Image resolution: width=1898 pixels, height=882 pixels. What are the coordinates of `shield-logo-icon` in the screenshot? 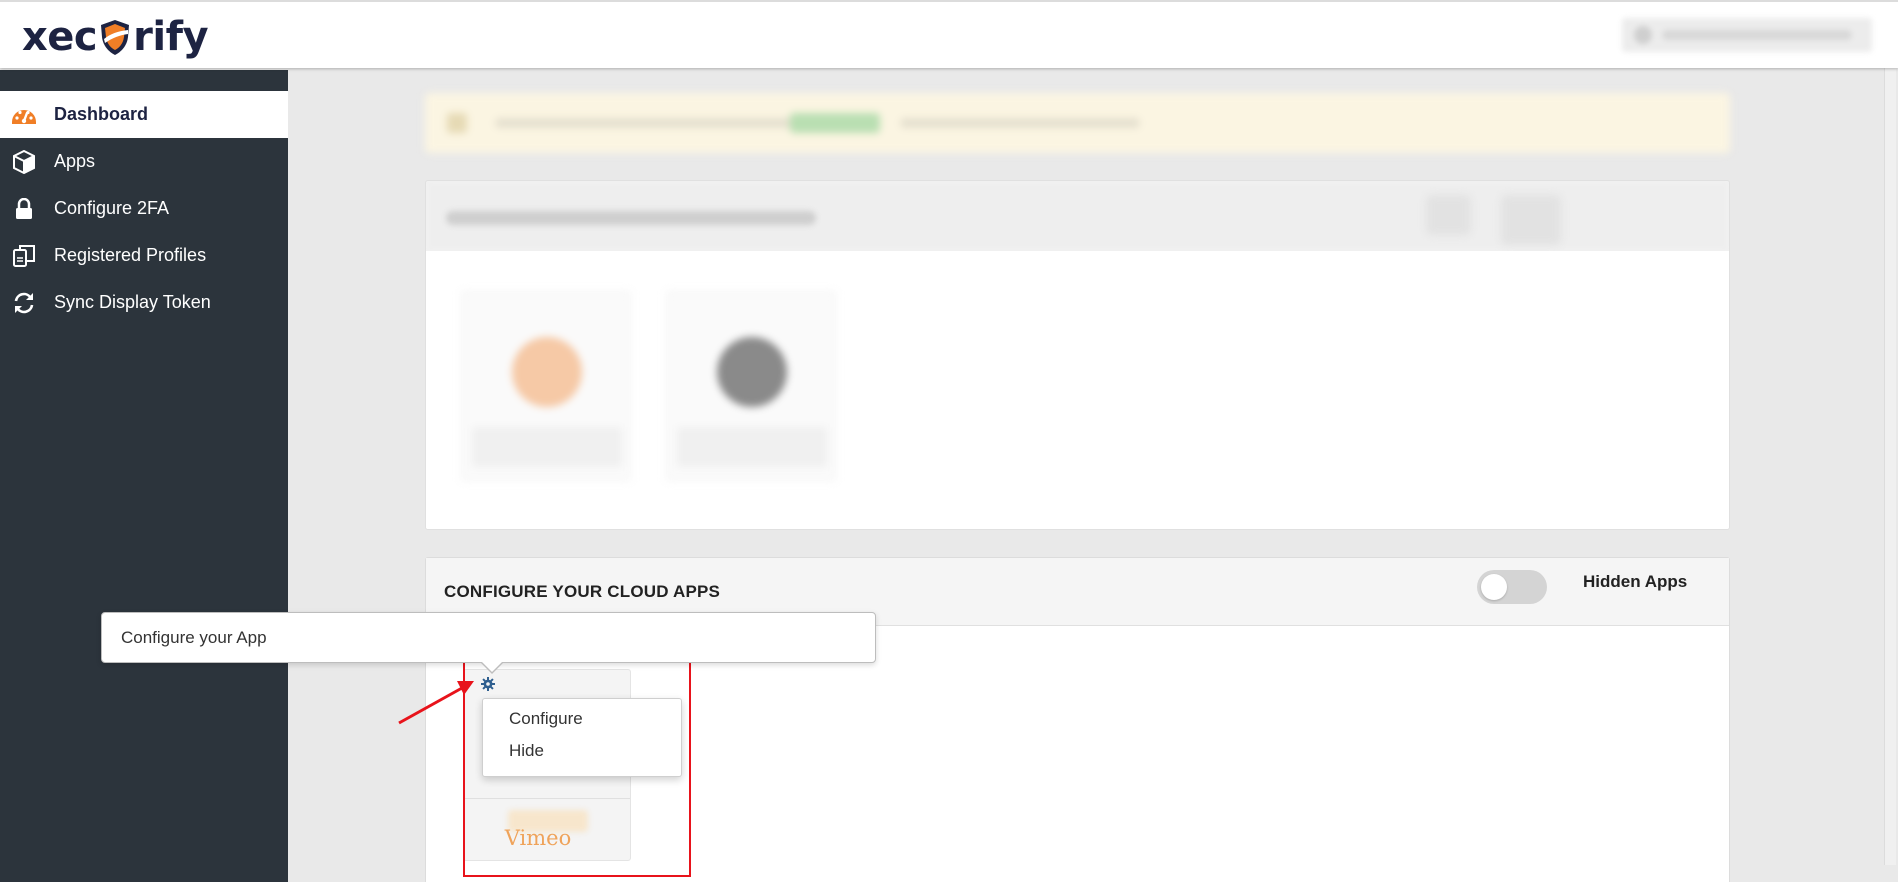 It's located at (115, 37).